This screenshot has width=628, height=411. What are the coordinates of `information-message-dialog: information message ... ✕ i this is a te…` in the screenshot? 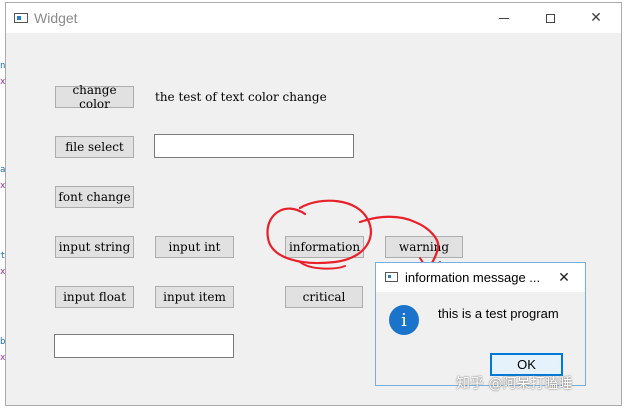 It's located at (480, 324).